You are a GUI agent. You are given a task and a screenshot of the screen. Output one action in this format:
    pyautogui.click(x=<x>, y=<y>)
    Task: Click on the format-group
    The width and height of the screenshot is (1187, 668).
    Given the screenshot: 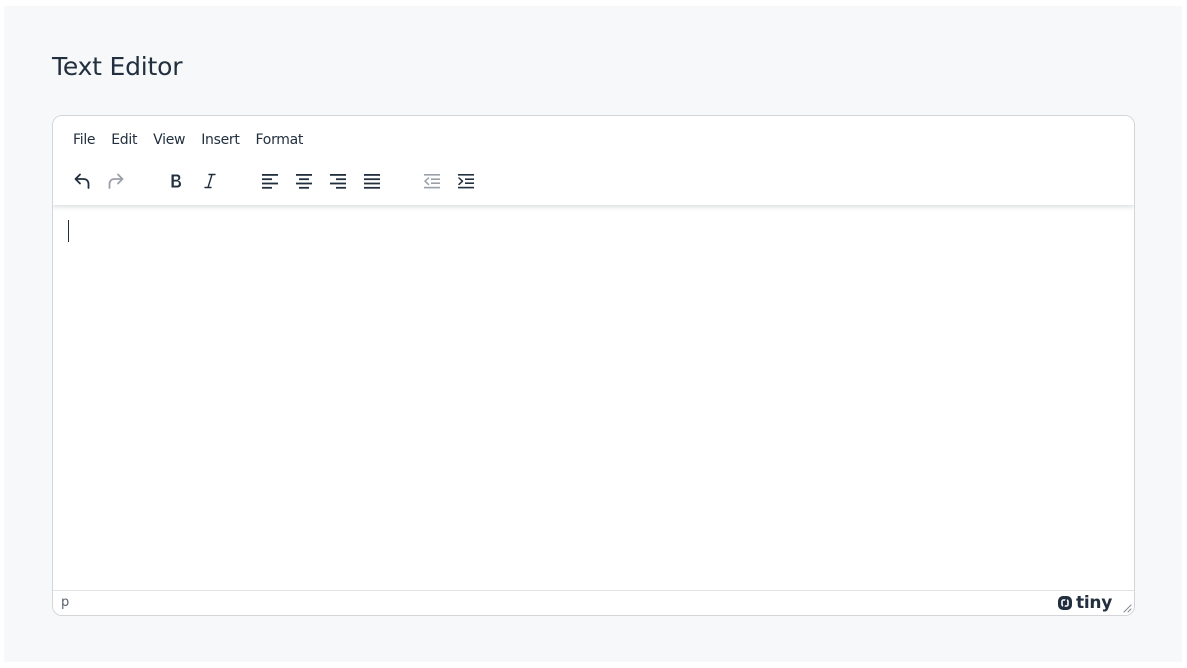 What is the action you would take?
    pyautogui.click(x=193, y=181)
    